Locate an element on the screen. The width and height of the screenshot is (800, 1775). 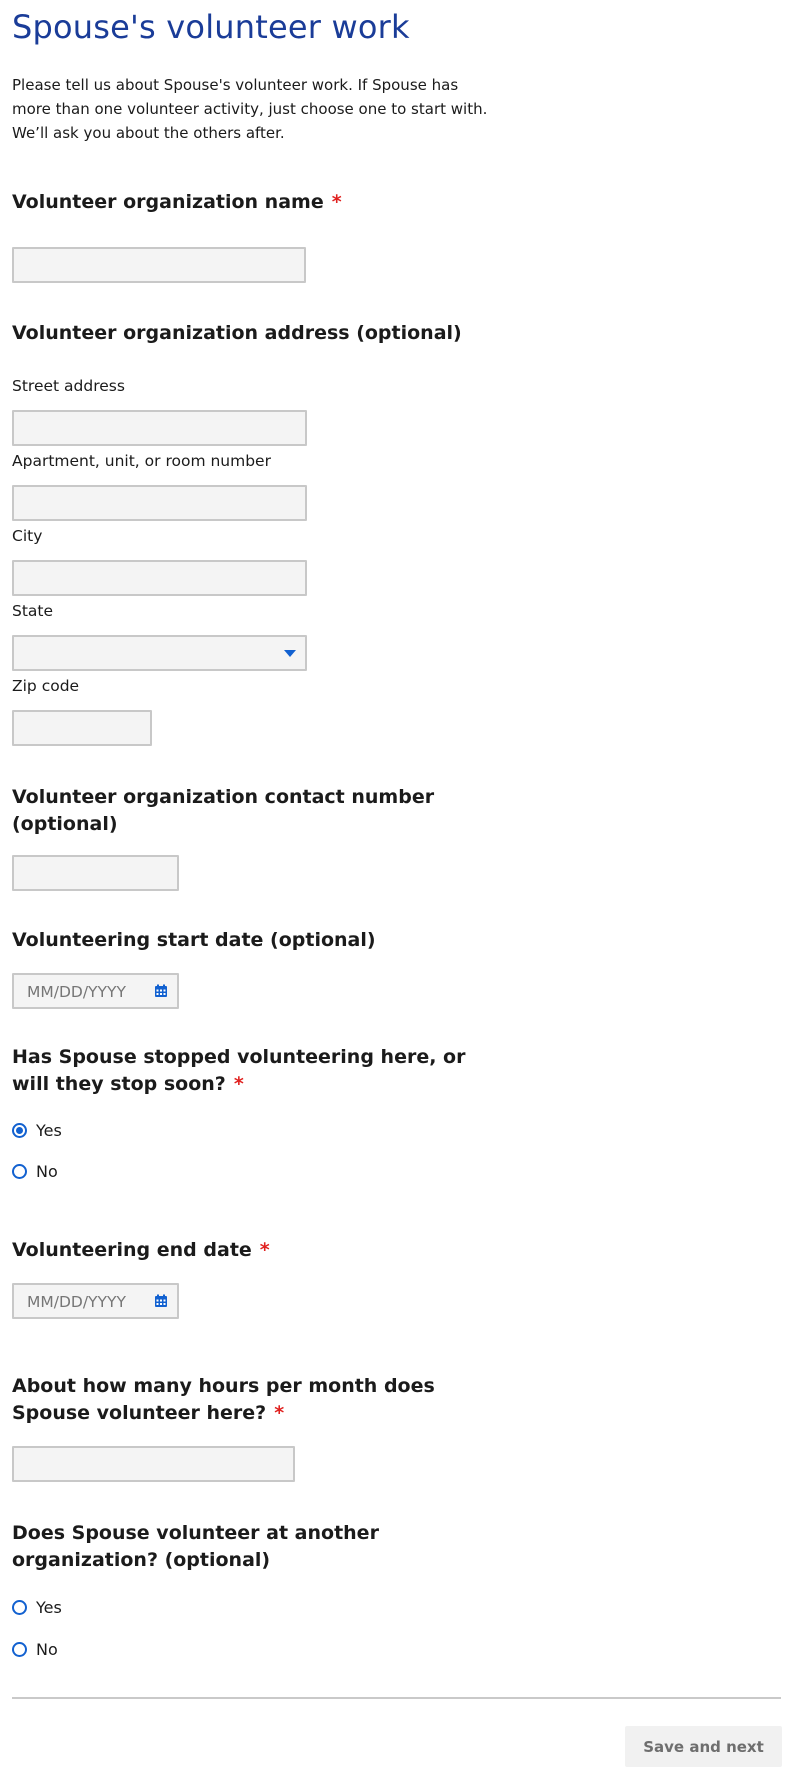
org-name-question: Volunteer organization name * is located at coordinates (177, 202).